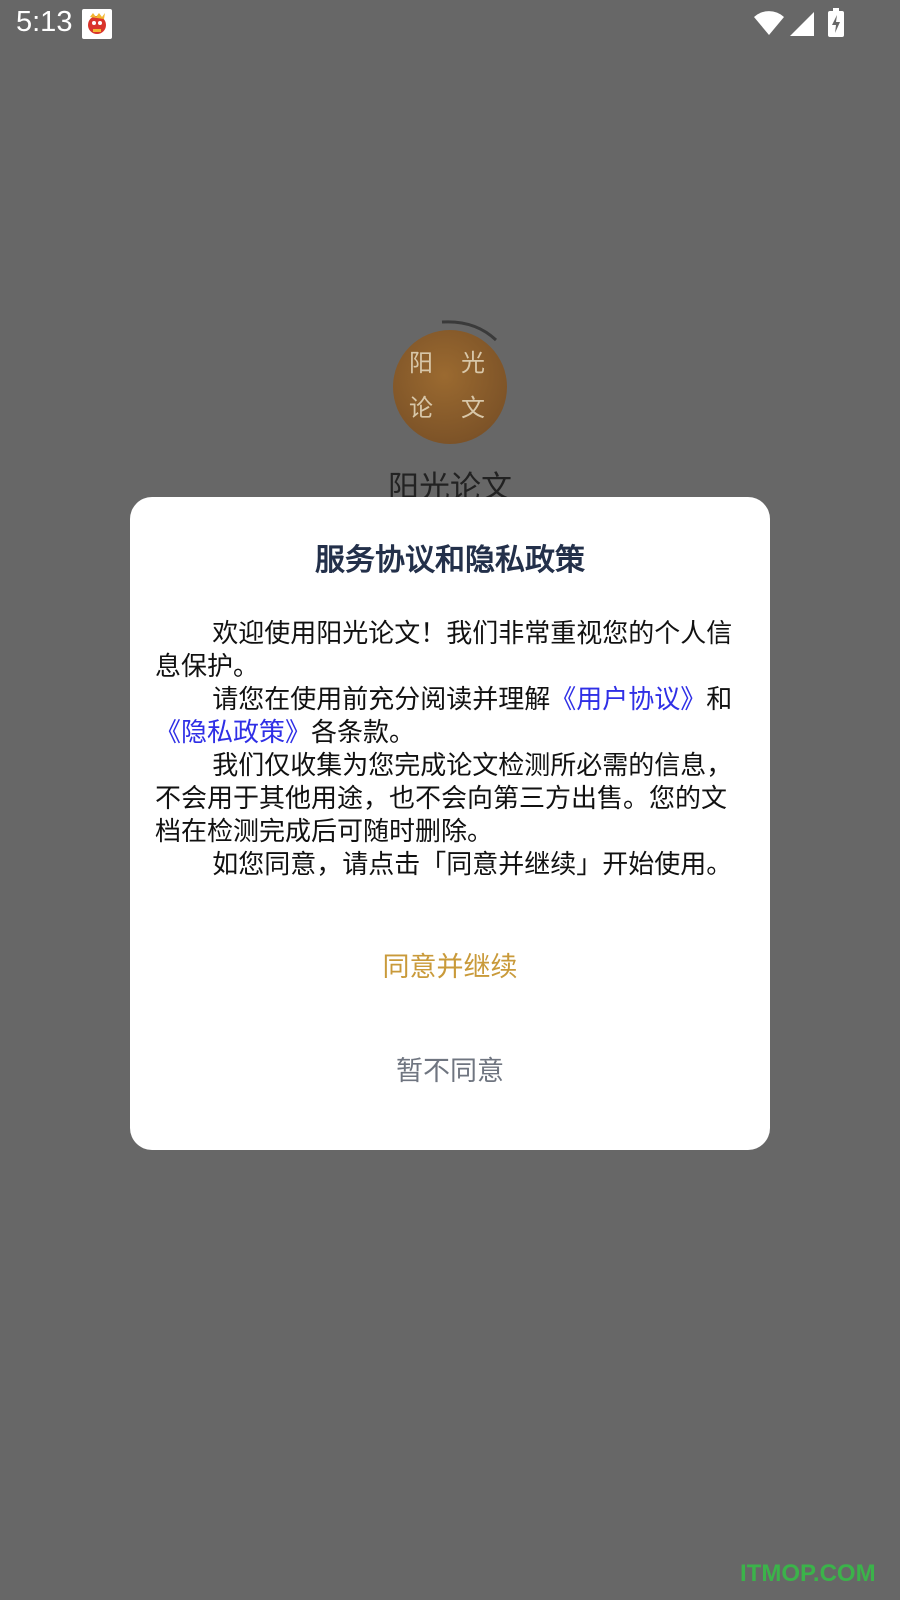 The width and height of the screenshot is (900, 1600). What do you see at coordinates (450, 1072) in the screenshot?
I see `decline-button: 暂不同意` at bounding box center [450, 1072].